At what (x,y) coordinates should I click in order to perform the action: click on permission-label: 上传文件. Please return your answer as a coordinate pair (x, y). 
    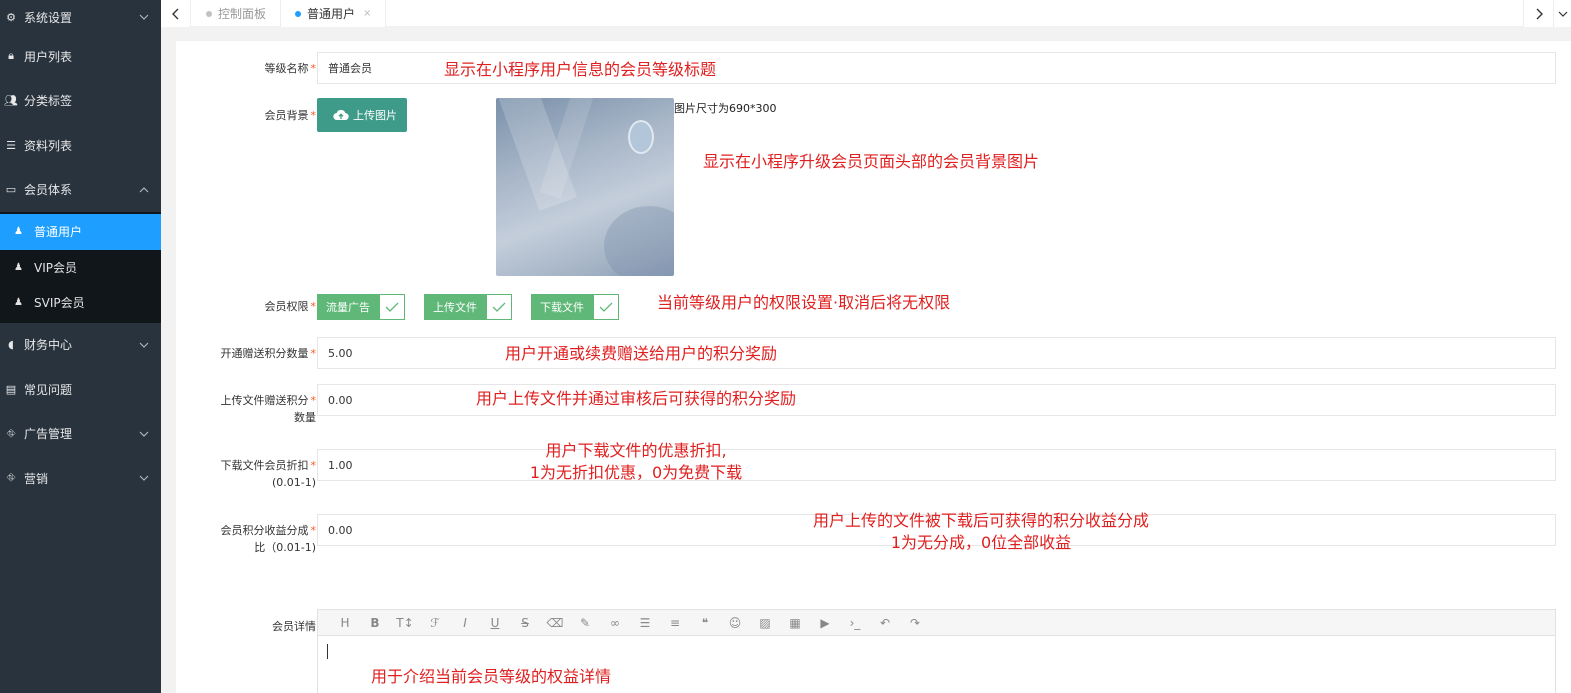
    Looking at the image, I should click on (455, 307).